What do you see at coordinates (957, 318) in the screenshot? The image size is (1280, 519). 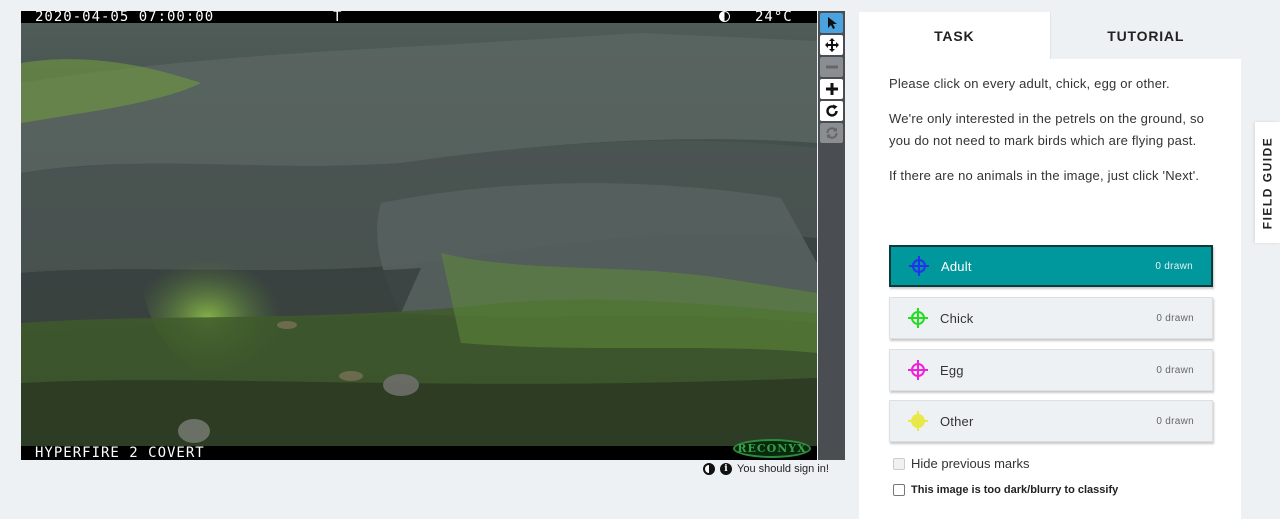 I see `tool-label: Chick` at bounding box center [957, 318].